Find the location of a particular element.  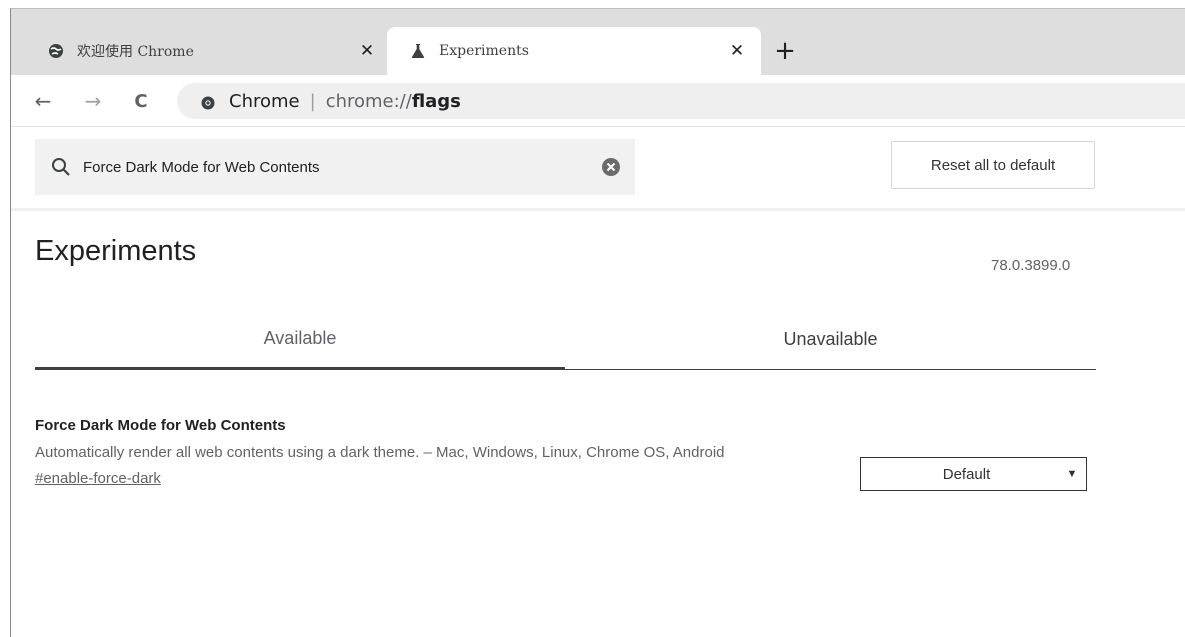

clear-search-icon is located at coordinates (611, 167).